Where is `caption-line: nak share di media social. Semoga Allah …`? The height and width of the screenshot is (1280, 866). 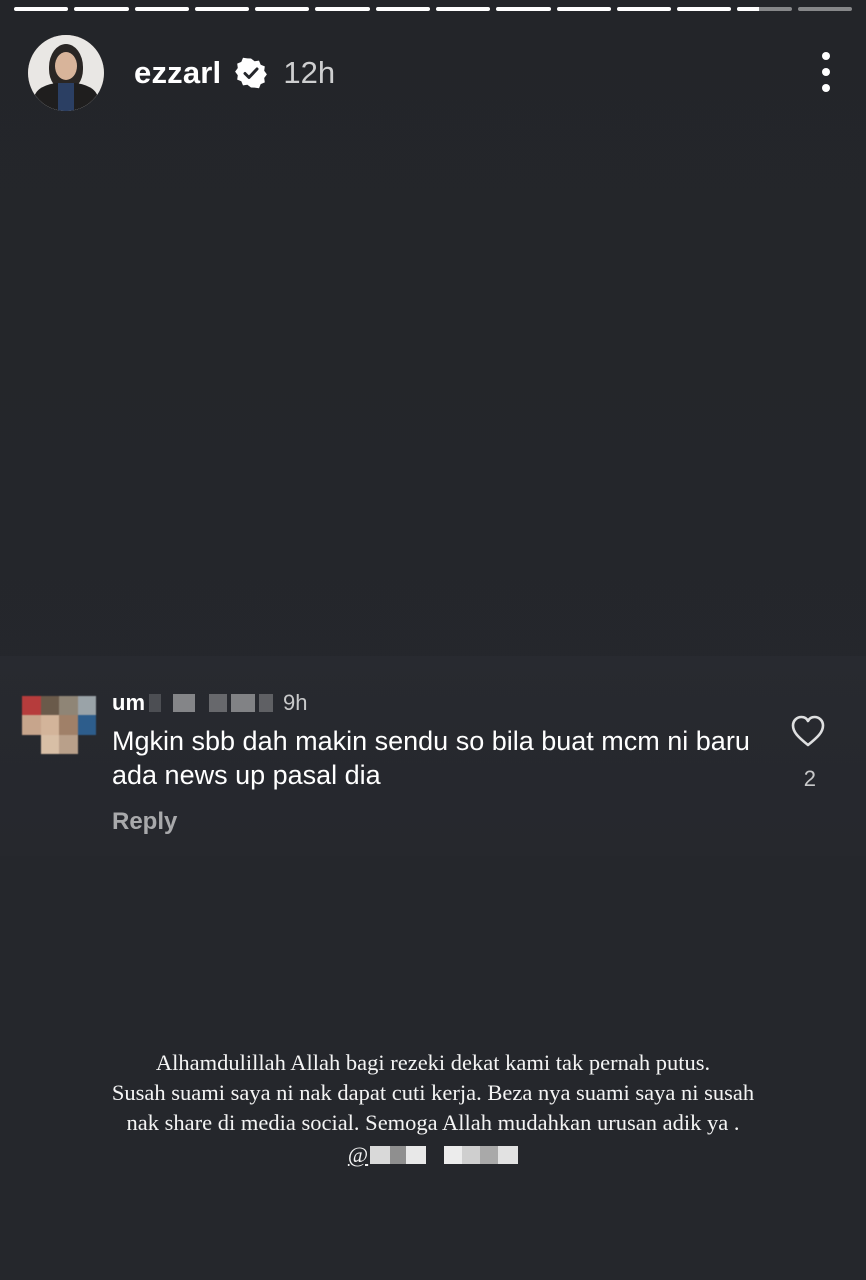
caption-line: nak share di media social. Semoga Allah … is located at coordinates (433, 1122).